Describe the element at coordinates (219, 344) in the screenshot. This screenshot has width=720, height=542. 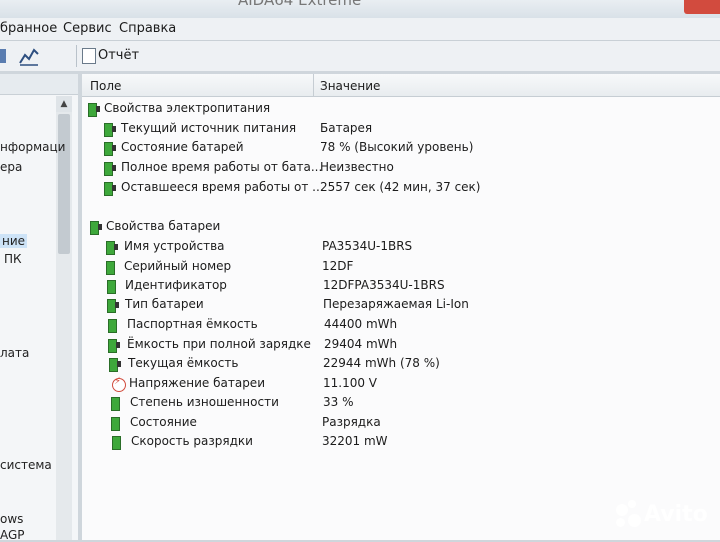
I see `field-label: Ёмкость при полной зарядке` at that location.